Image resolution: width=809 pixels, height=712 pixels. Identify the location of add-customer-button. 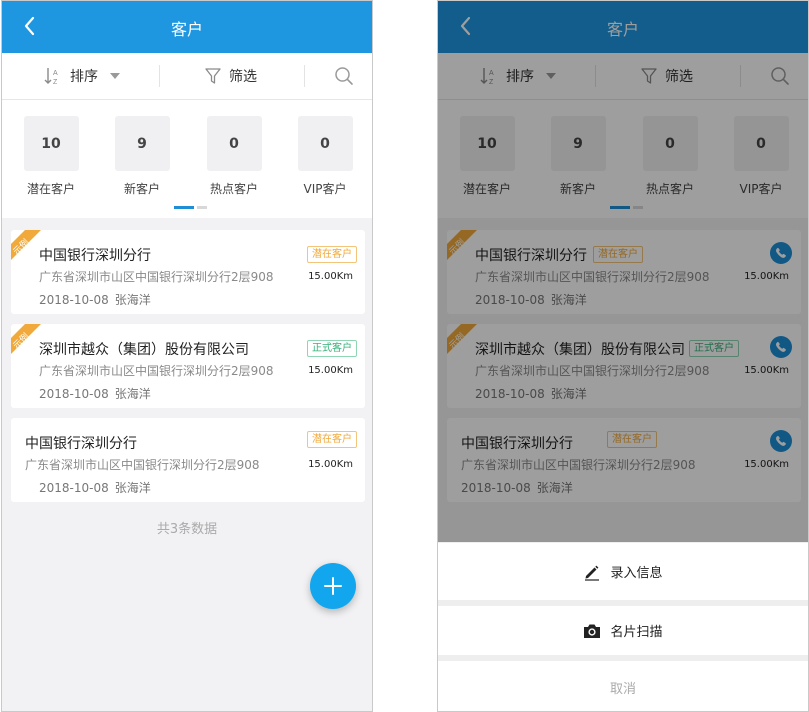
(333, 586).